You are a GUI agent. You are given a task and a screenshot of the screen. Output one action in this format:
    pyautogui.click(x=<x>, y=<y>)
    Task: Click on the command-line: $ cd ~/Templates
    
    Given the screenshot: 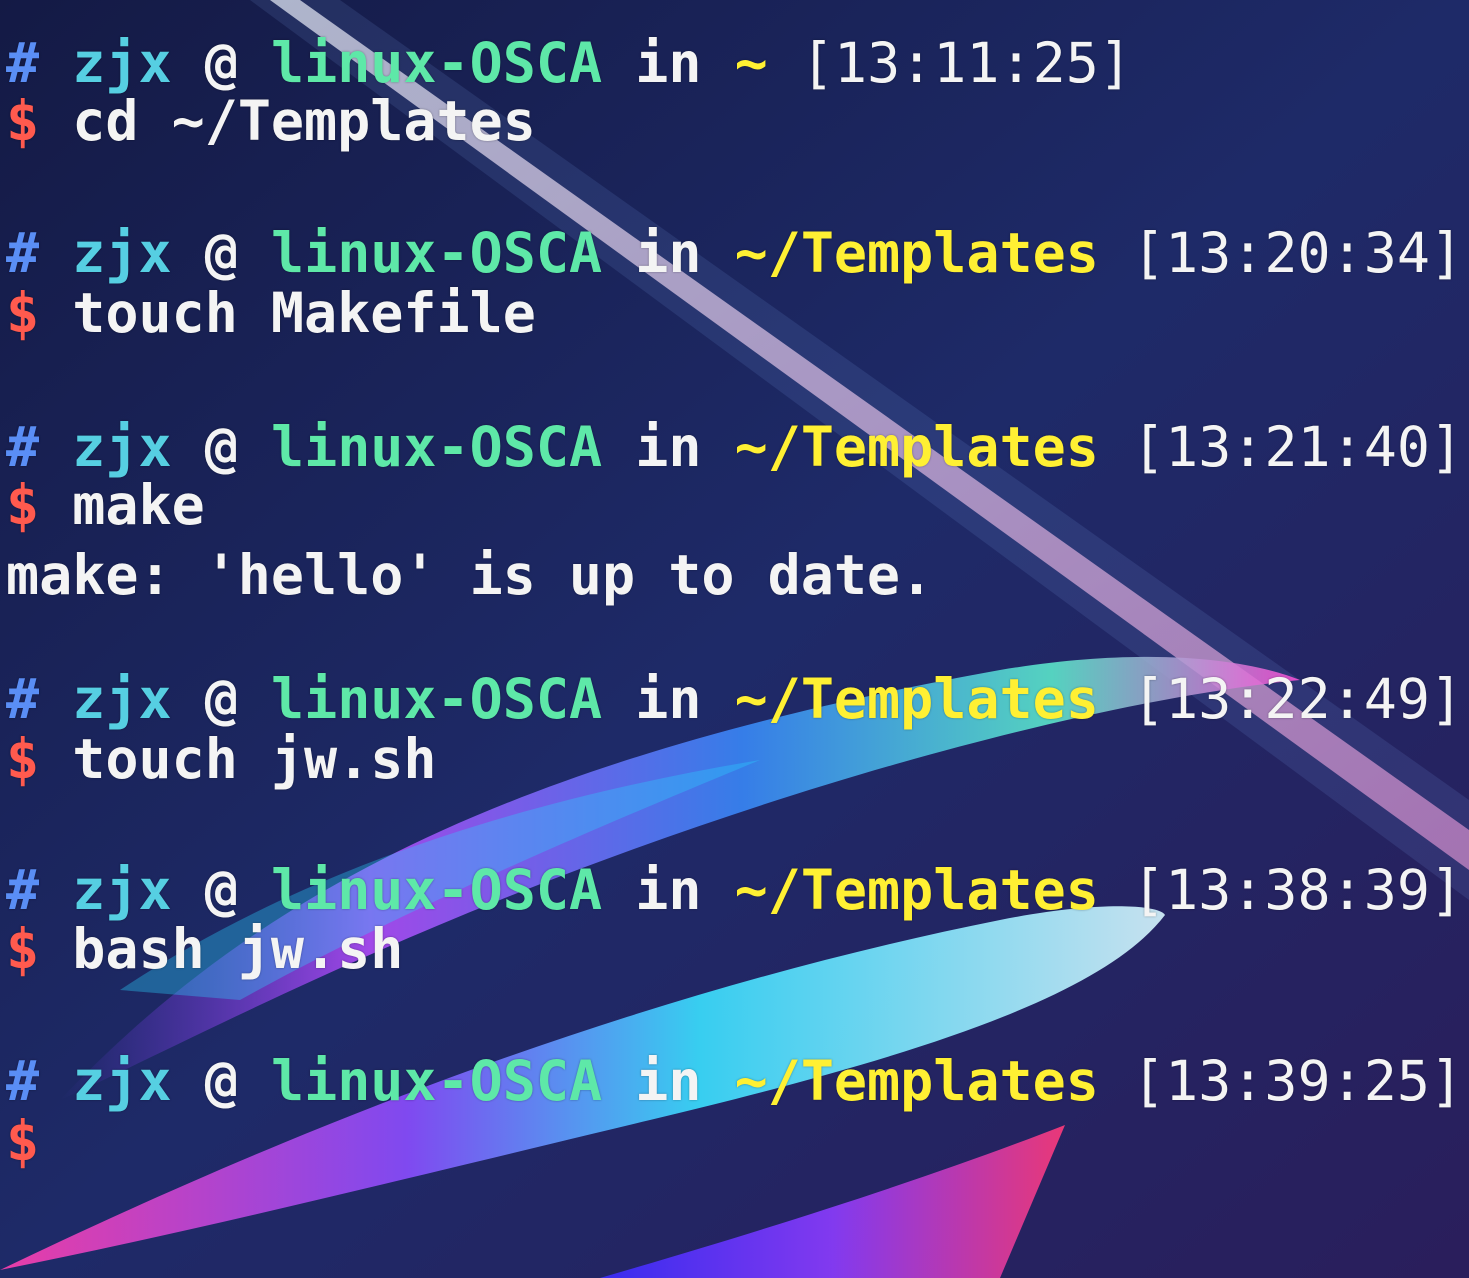 What is the action you would take?
    pyautogui.click(x=271, y=121)
    